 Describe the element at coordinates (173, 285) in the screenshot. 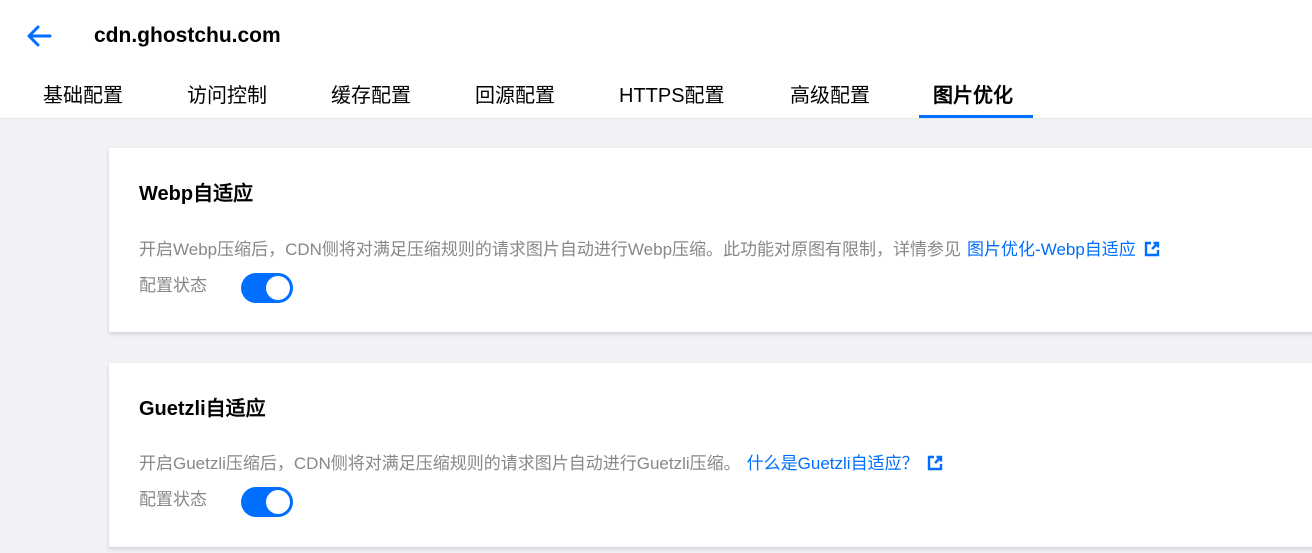

I see `webp-status-label: 配置状态` at that location.